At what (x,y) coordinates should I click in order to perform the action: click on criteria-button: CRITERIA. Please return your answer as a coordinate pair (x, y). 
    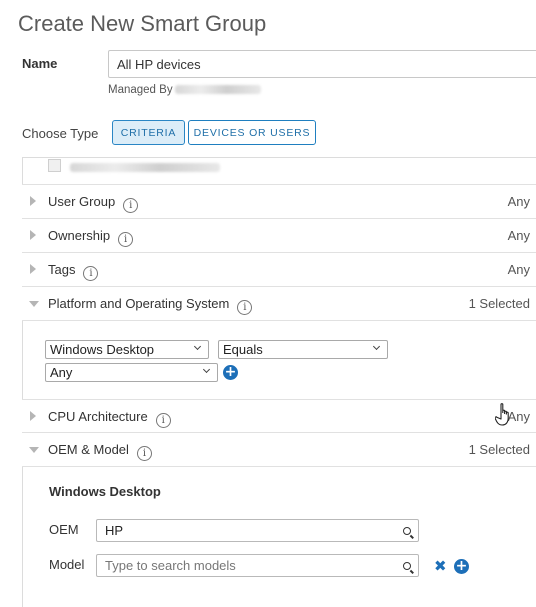
    Looking at the image, I should click on (148, 132).